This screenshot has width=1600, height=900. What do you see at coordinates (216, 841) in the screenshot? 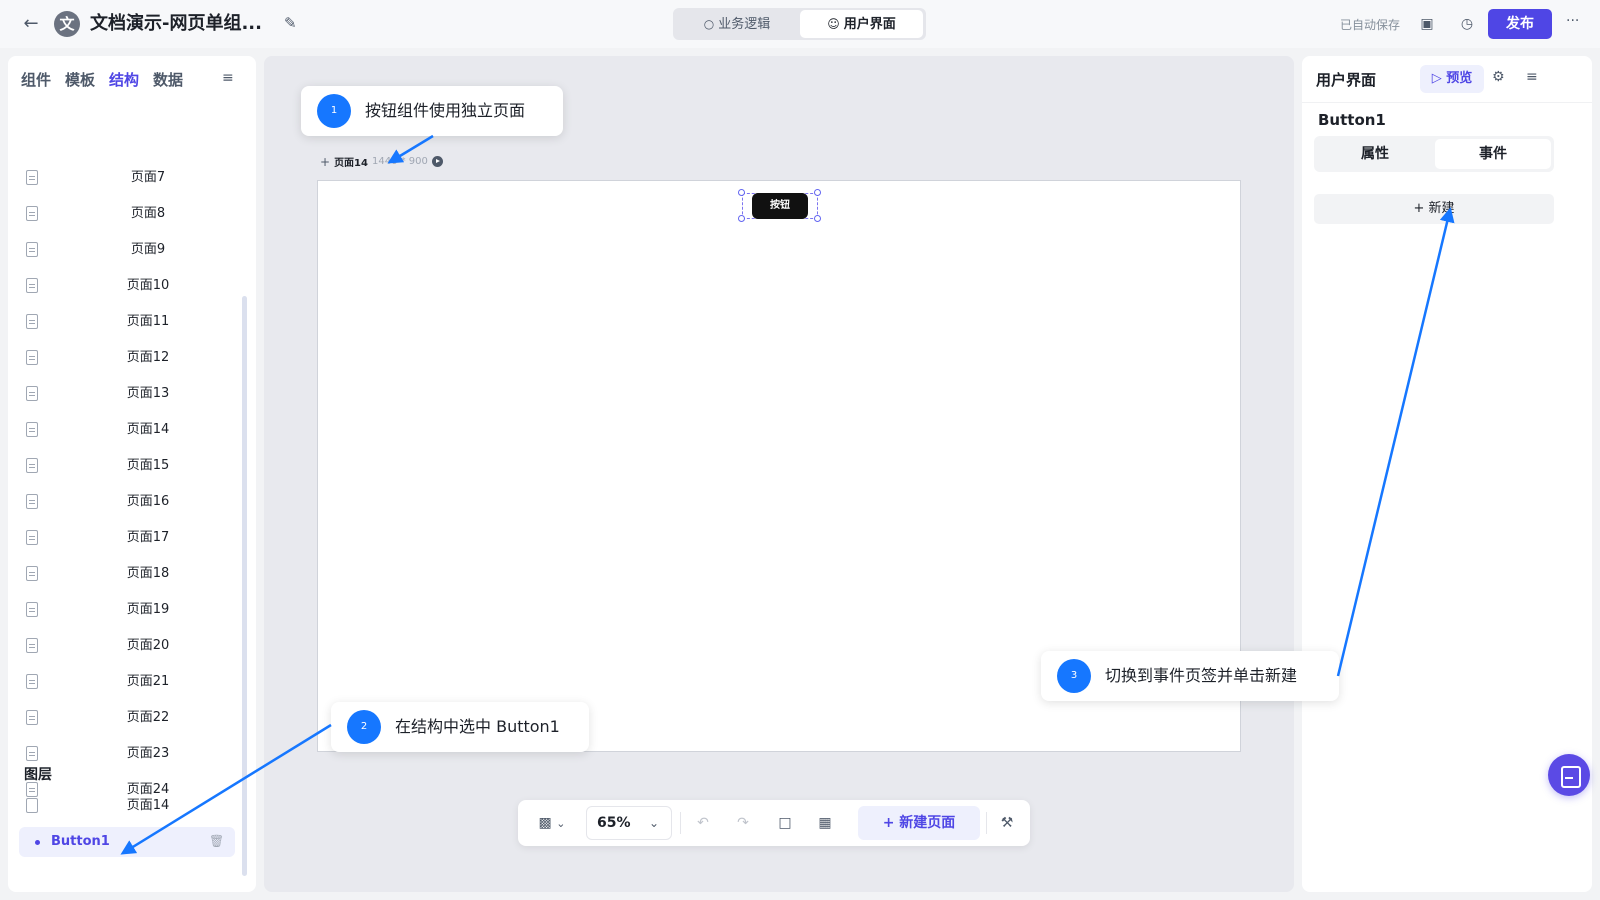
I see `trash-icon: 🗑` at bounding box center [216, 841].